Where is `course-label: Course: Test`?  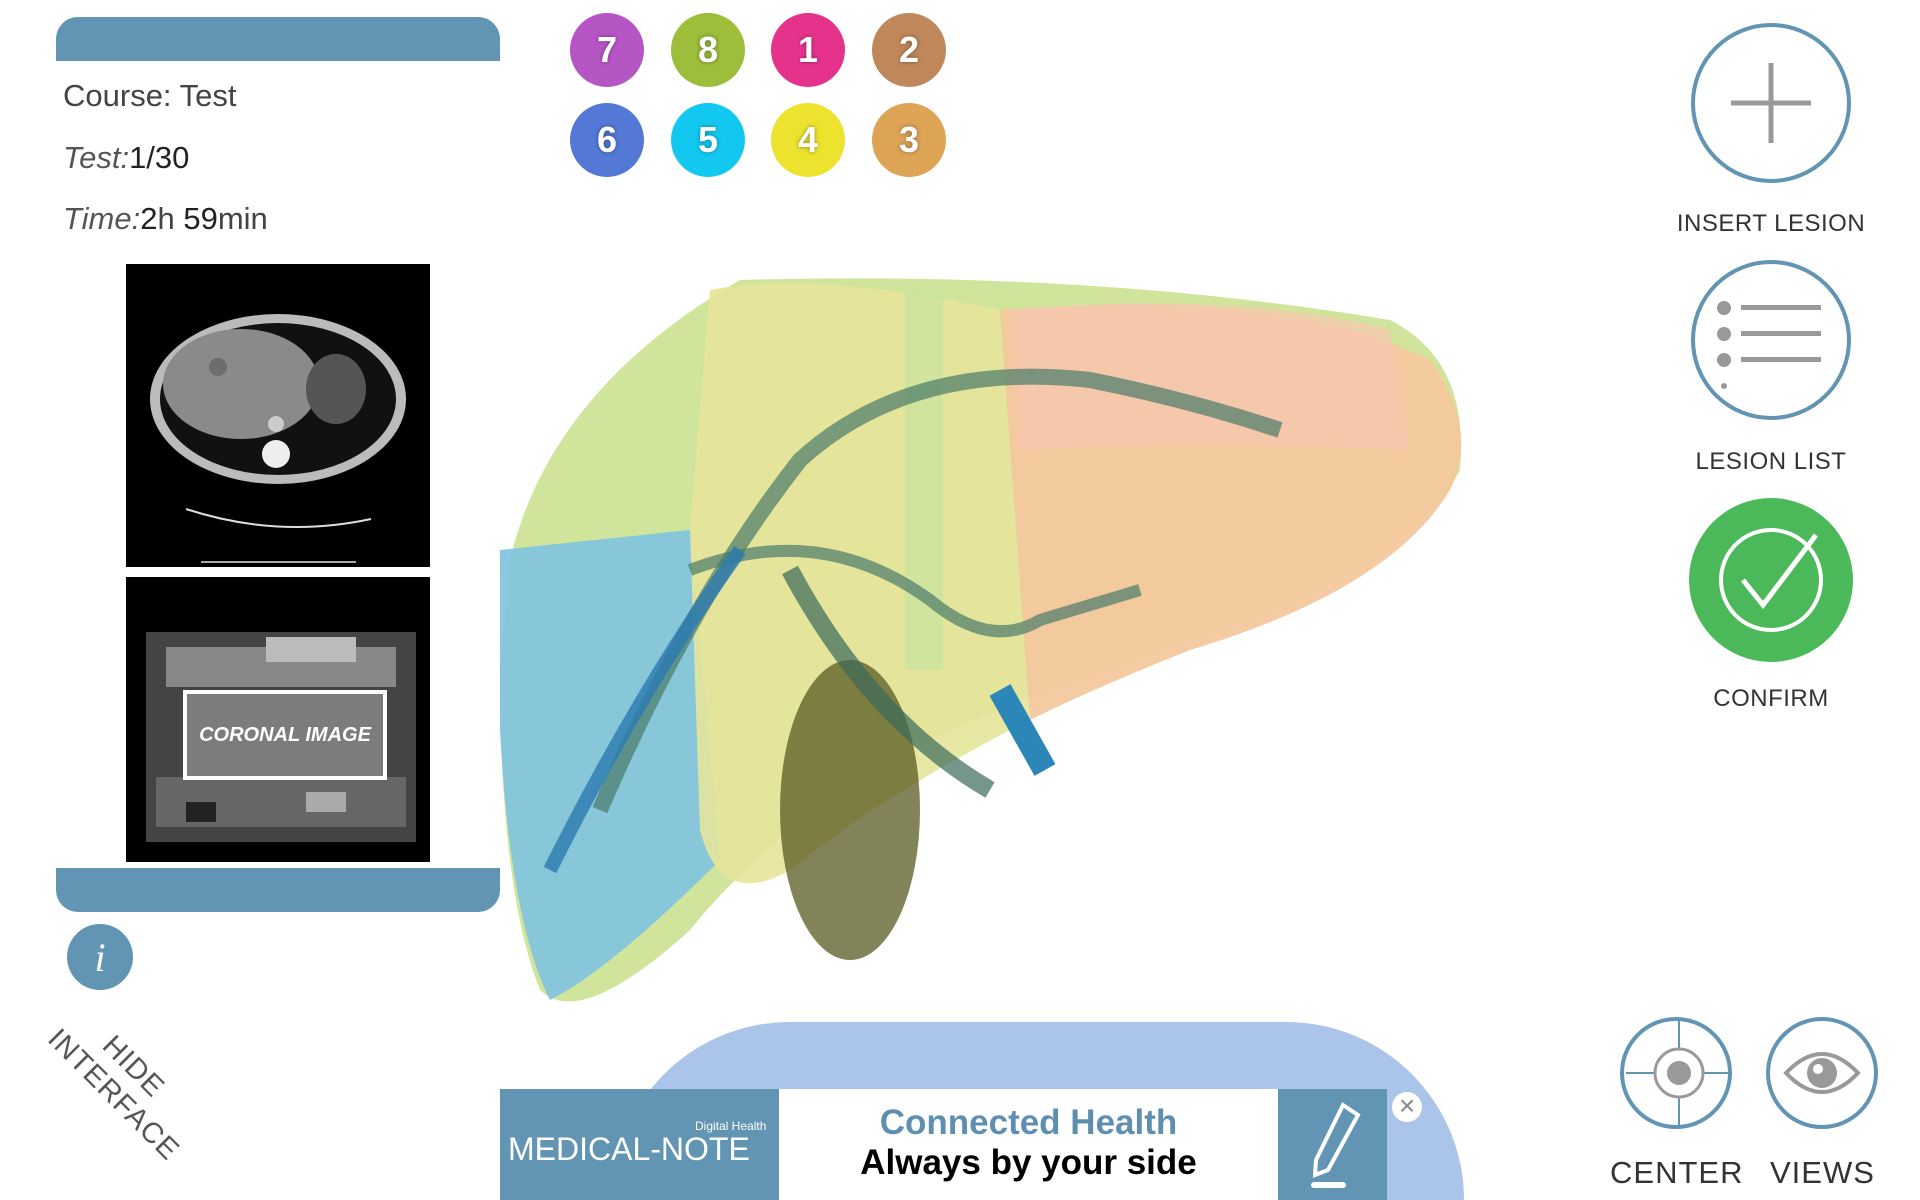 course-label: Course: Test is located at coordinates (150, 95).